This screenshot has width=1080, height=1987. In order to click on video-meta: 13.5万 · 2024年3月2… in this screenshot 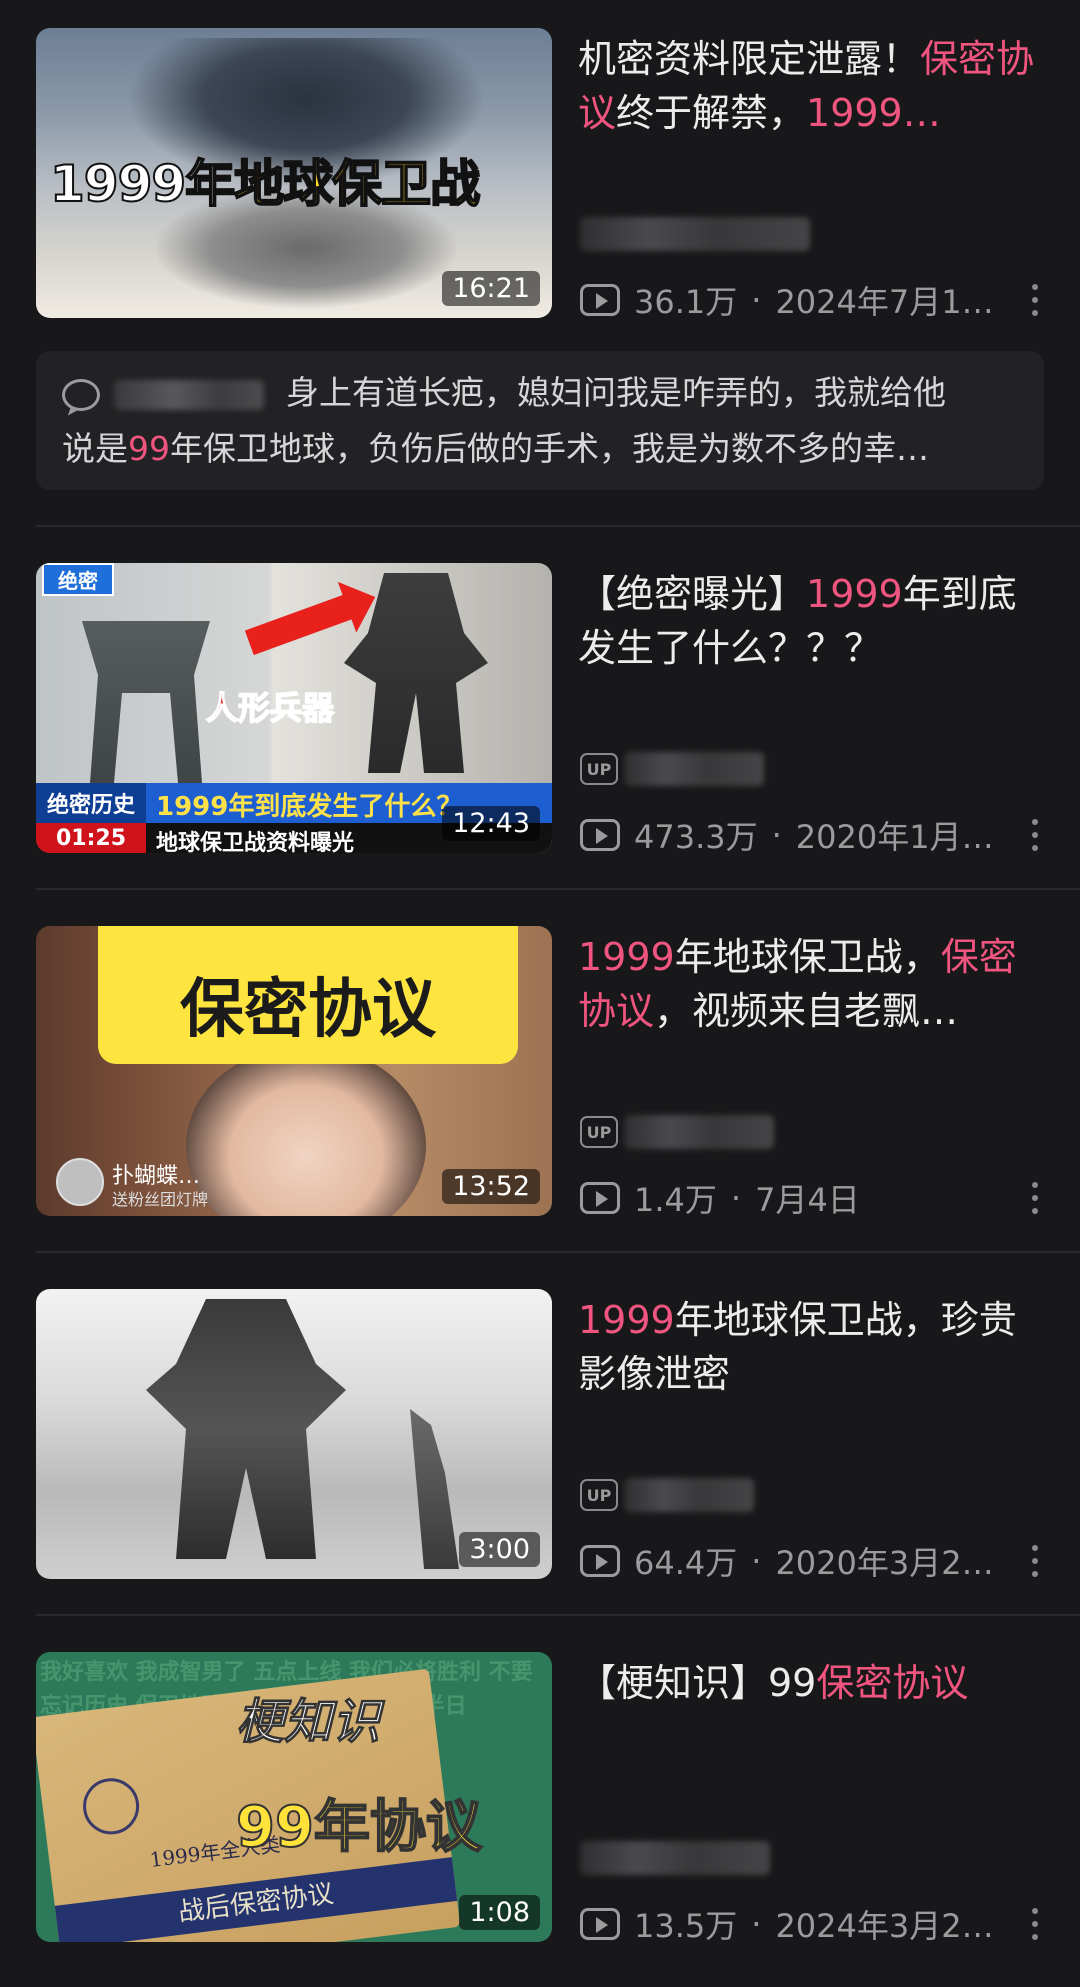, I will do `click(815, 1924)`.